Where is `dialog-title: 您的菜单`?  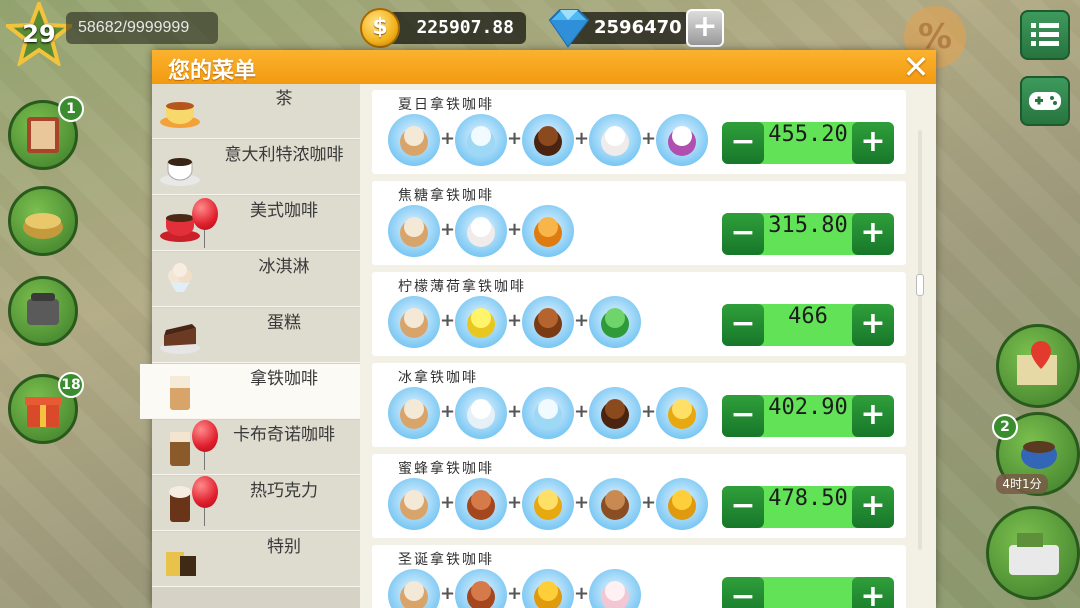
dialog-title: 您的菜单 is located at coordinates (212, 71).